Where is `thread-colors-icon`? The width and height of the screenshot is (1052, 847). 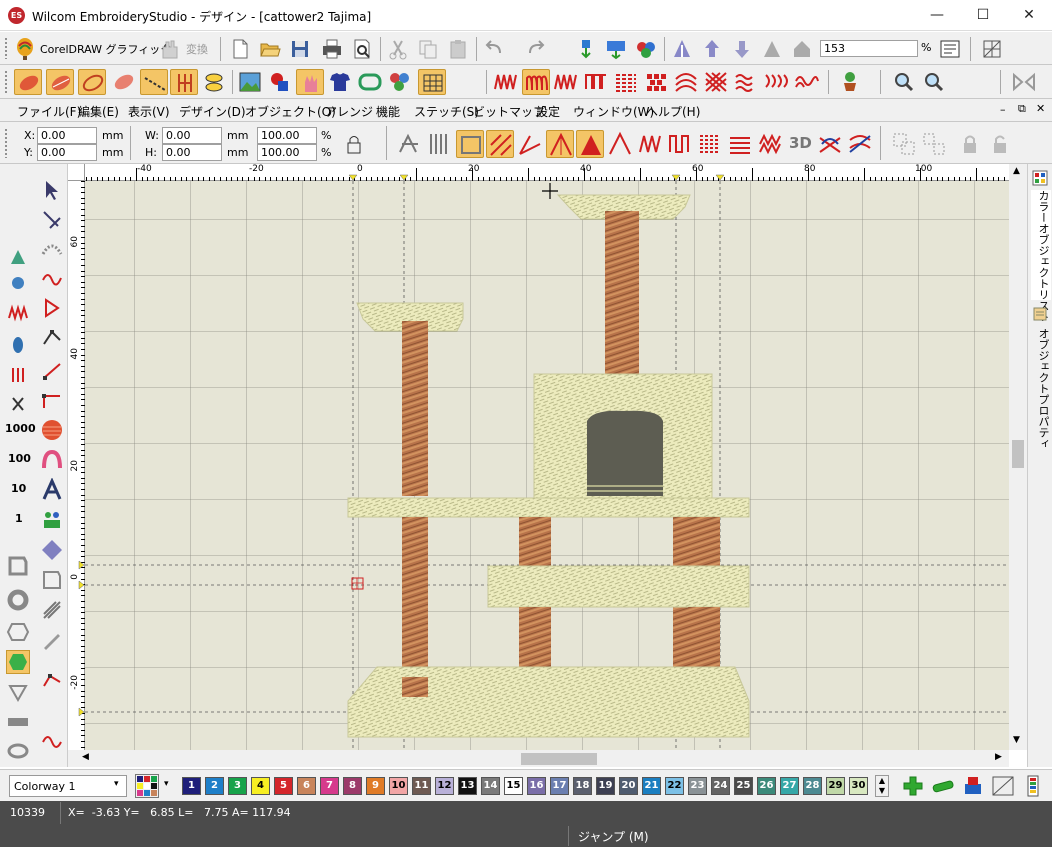
thread-colors-icon is located at coordinates (646, 49).